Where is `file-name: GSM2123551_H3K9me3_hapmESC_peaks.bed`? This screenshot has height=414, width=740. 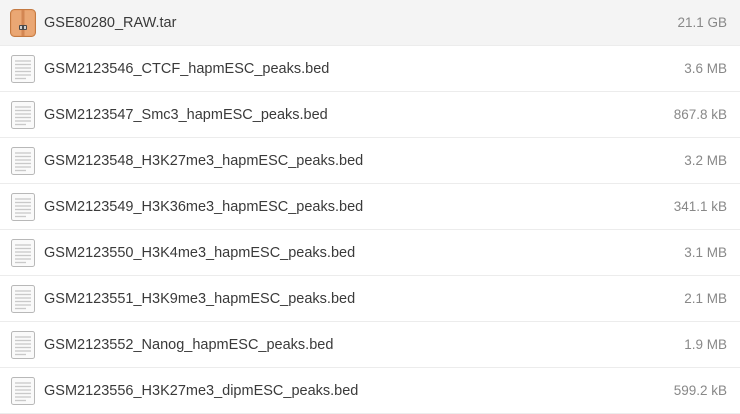 file-name: GSM2123551_H3K9me3_hapmESC_peaks.bed is located at coordinates (200, 298).